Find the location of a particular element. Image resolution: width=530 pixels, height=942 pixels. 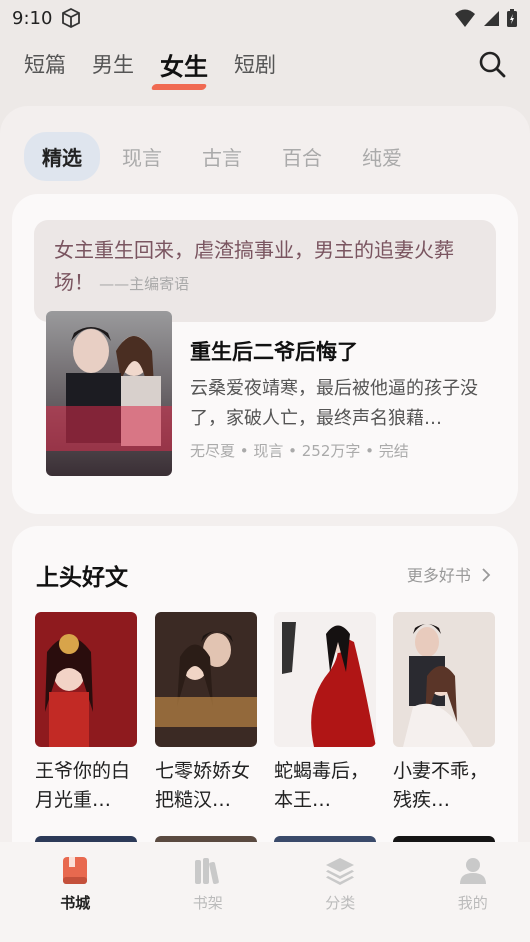

tab-short-drama: 短剧 is located at coordinates (255, 64).